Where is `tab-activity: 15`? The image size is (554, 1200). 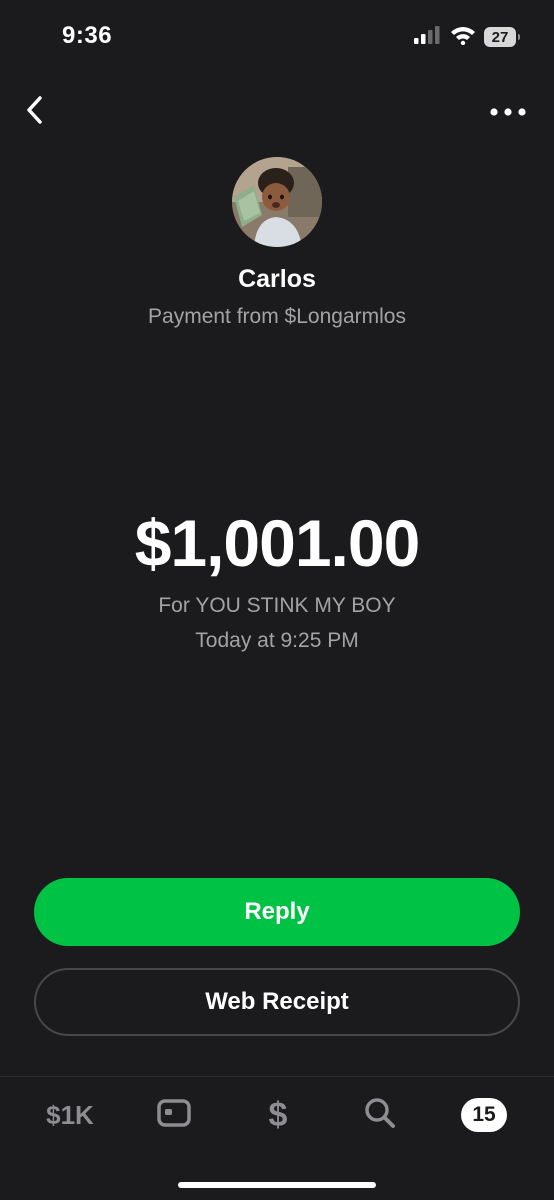 tab-activity: 15 is located at coordinates (484, 1115).